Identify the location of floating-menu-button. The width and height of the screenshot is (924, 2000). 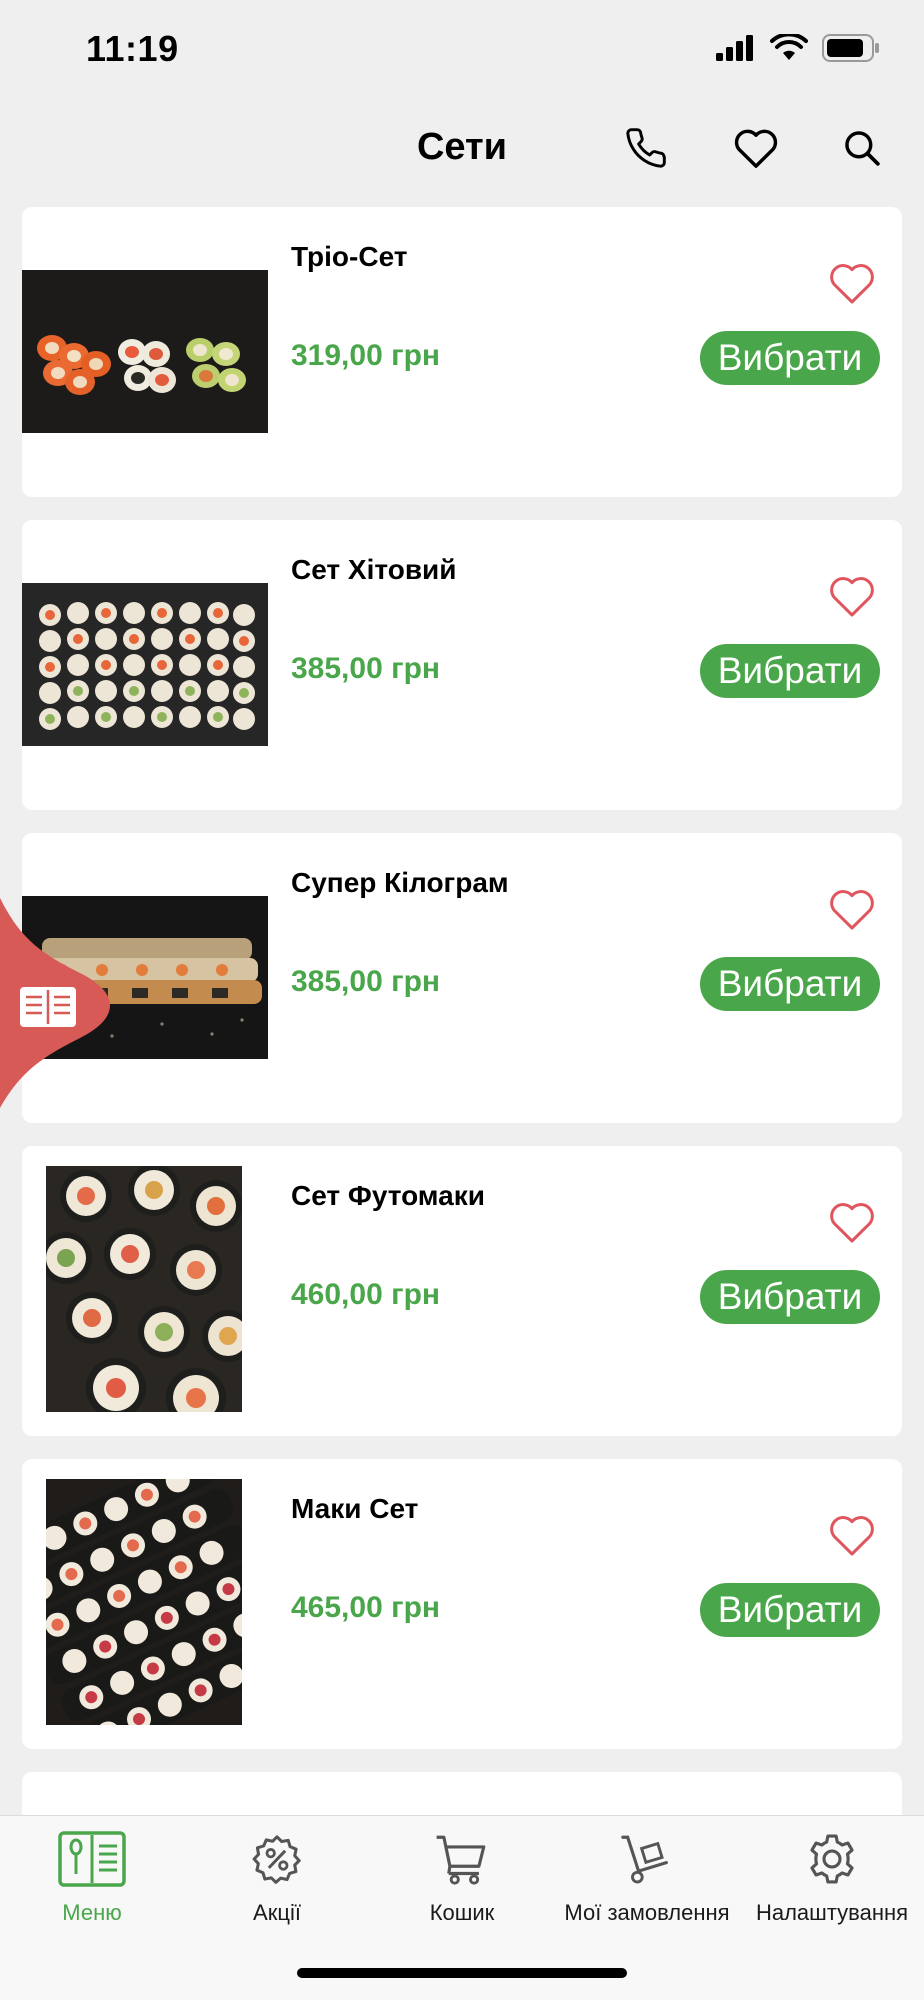
(57, 1003).